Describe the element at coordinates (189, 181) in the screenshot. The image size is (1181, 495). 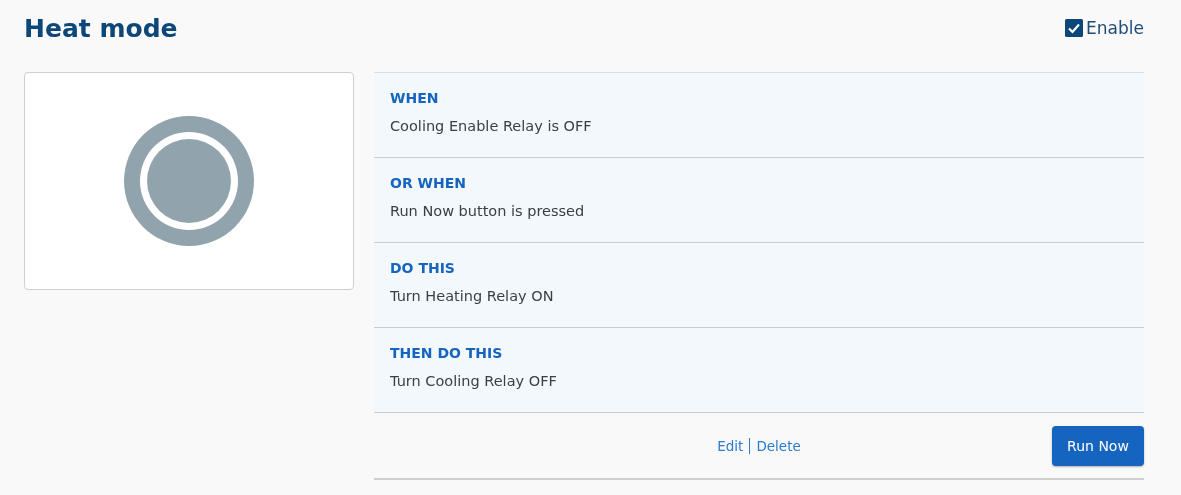
I see `record-icon` at that location.